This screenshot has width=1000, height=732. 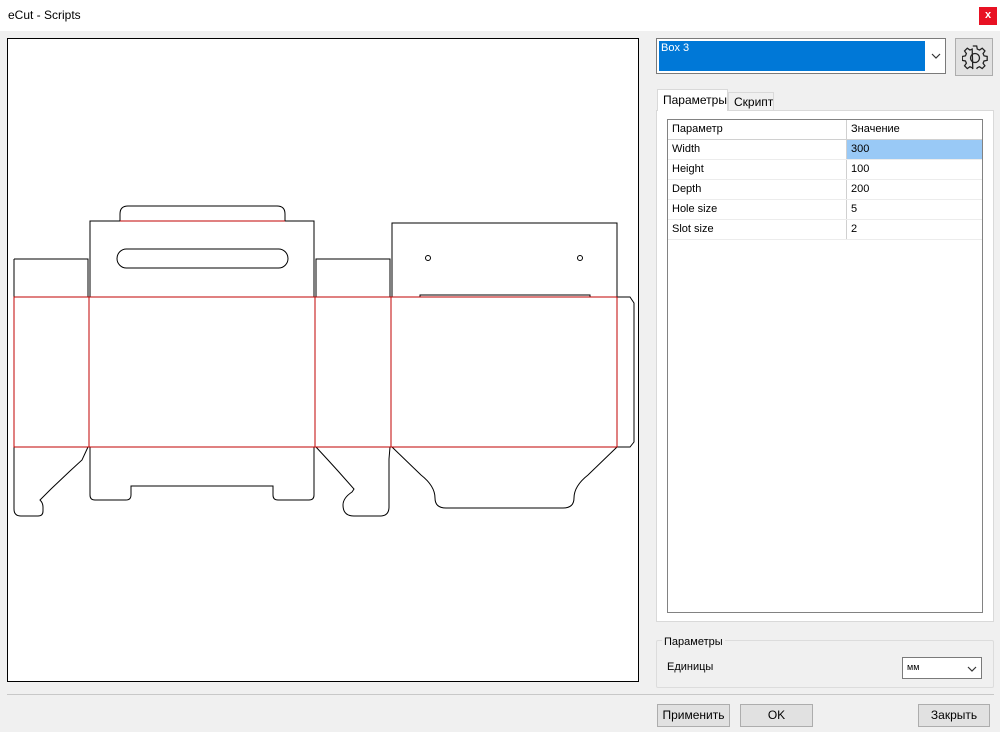 I want to click on tab-parameters: Параметры, so click(x=692, y=100).